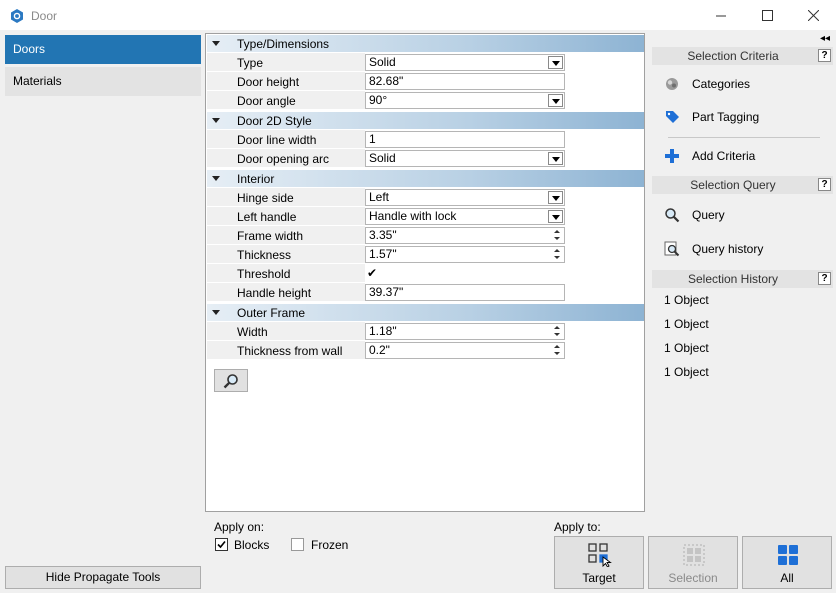 Image resolution: width=836 pixels, height=593 pixels. I want to click on property-row-width: Width 1.18", so click(425, 331).